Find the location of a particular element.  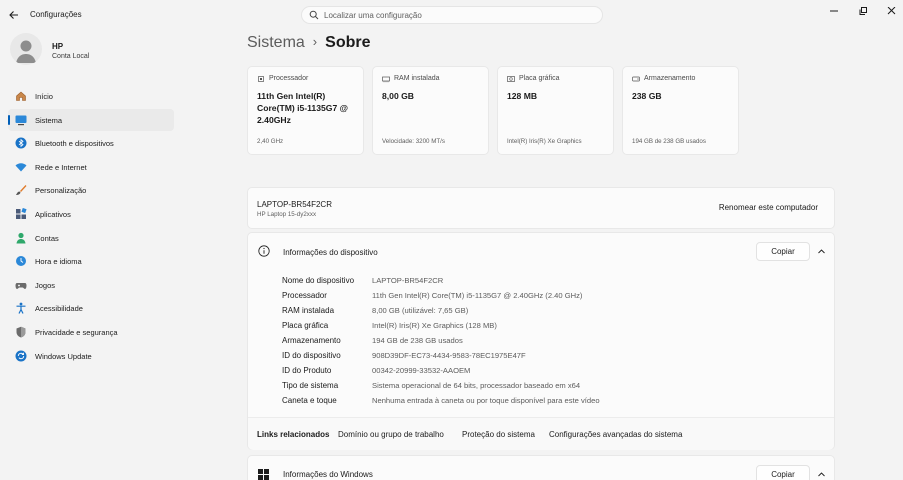

copy-windows-info-button: Copiar is located at coordinates (783, 472).